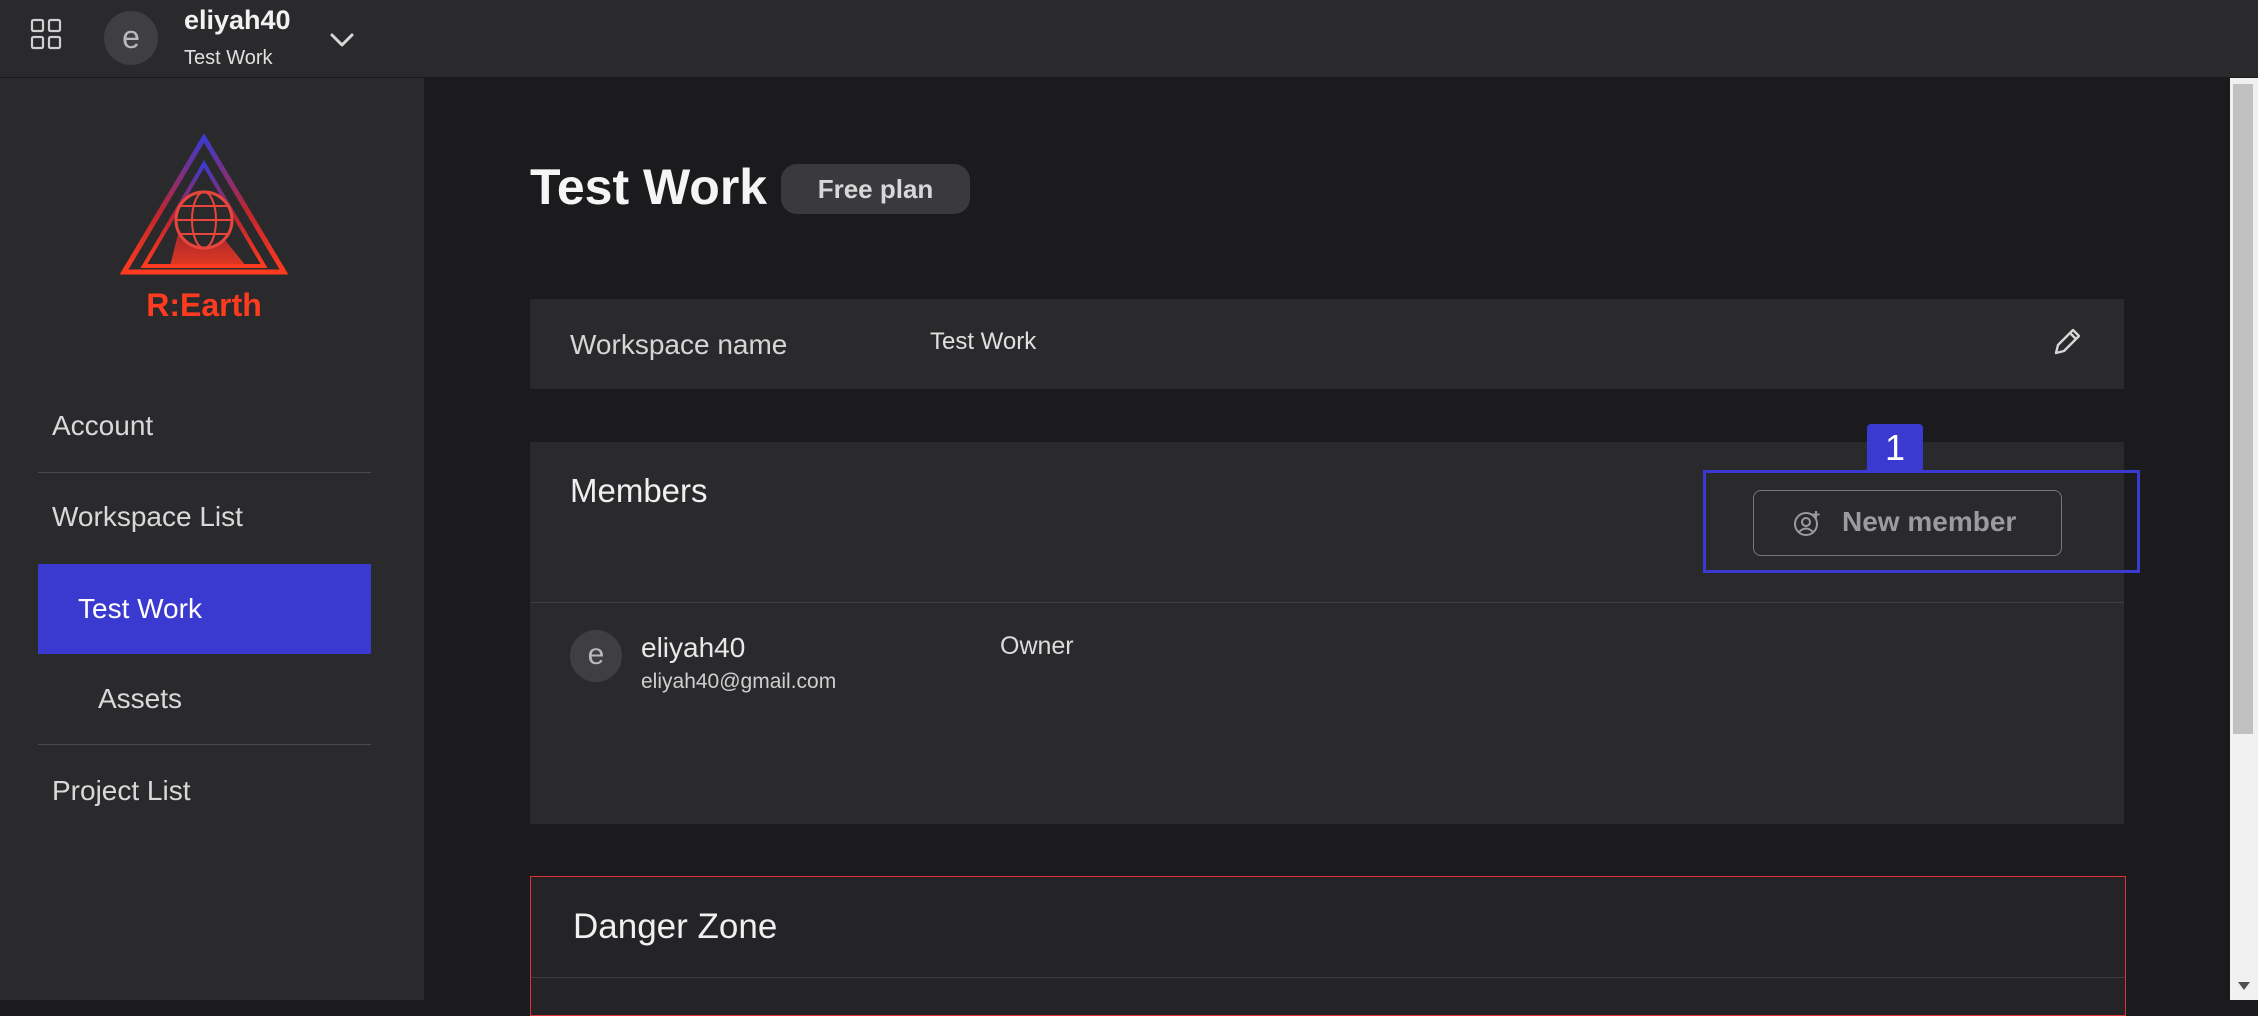  What do you see at coordinates (228, 58) in the screenshot?
I see `header-workspace-name: Test Work` at bounding box center [228, 58].